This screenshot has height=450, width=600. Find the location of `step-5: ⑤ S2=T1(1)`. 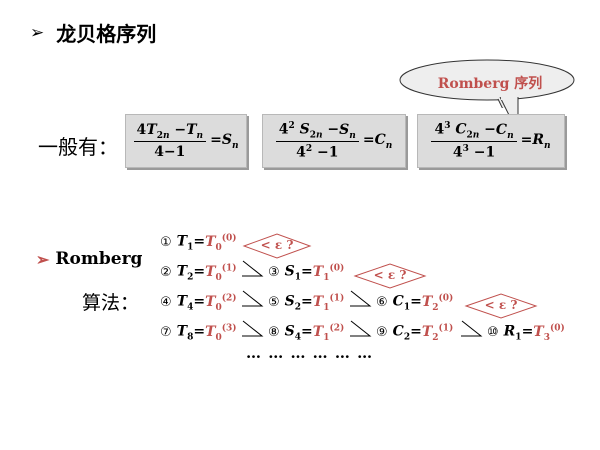

step-5: ⑤ S2=T1(1) is located at coordinates (306, 303).